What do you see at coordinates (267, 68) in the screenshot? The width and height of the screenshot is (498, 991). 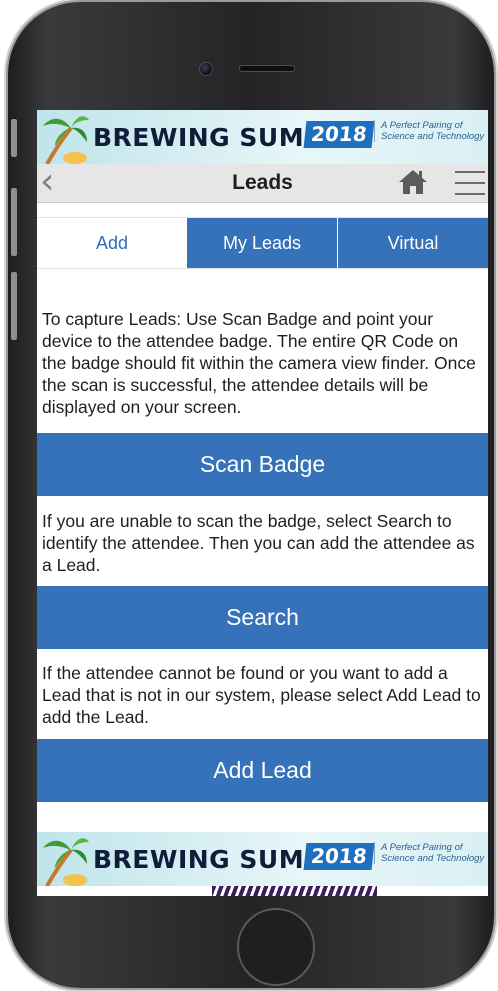 I see `earpiece-speaker` at bounding box center [267, 68].